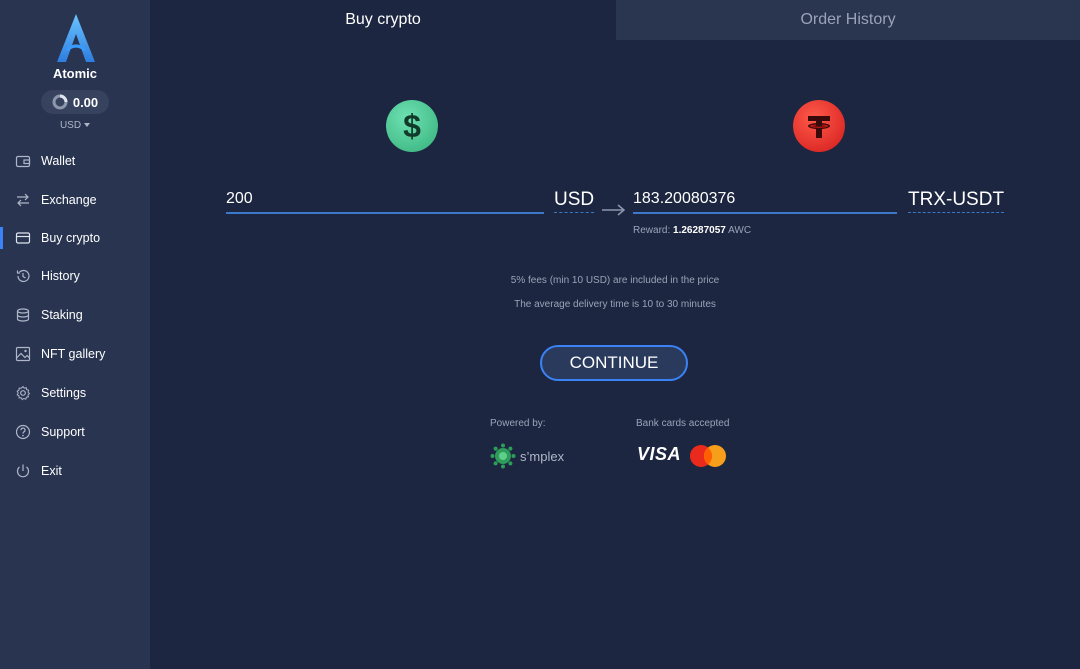  What do you see at coordinates (614, 363) in the screenshot?
I see `continue-button: CONTINUE` at bounding box center [614, 363].